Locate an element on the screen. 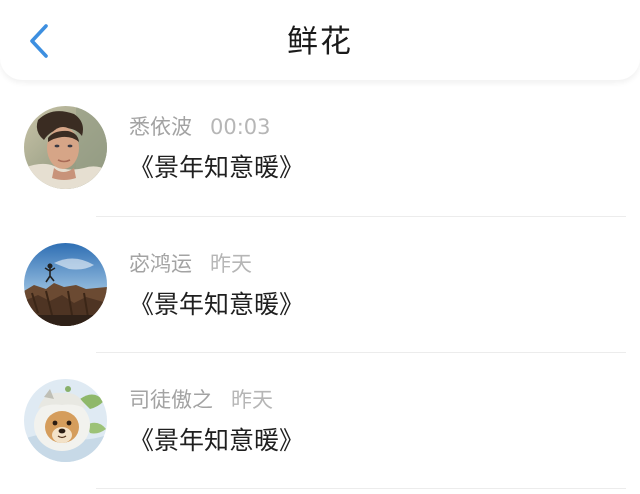 The image size is (640, 494). message-time: 00:03 is located at coordinates (240, 127).